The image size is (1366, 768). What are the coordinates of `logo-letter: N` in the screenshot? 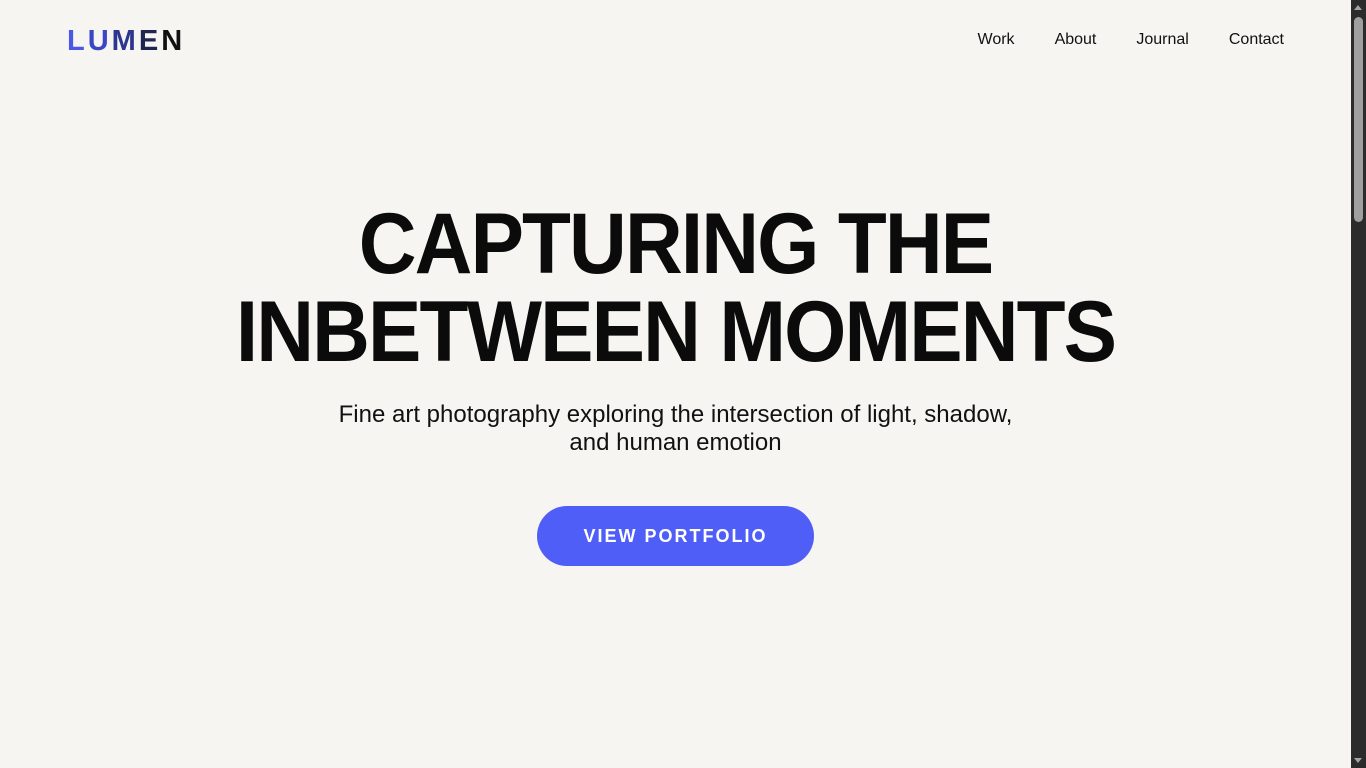 It's located at (173, 41).